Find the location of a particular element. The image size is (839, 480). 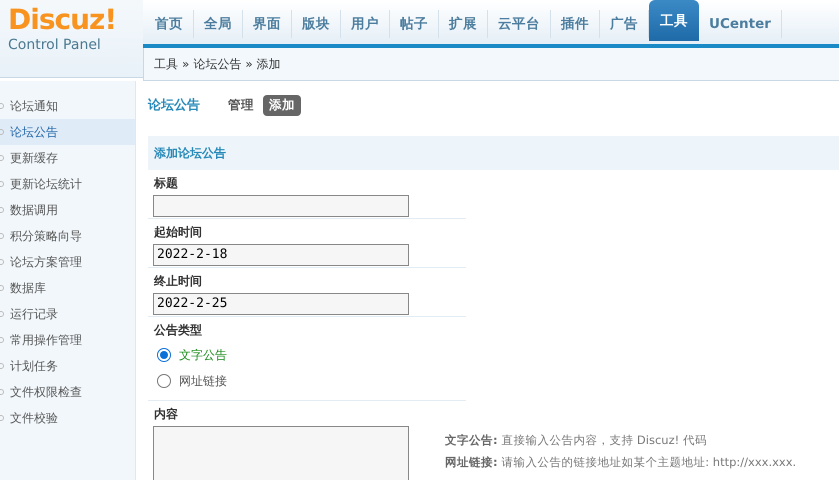

breadcrumb-item: 论坛公告 is located at coordinates (217, 64).